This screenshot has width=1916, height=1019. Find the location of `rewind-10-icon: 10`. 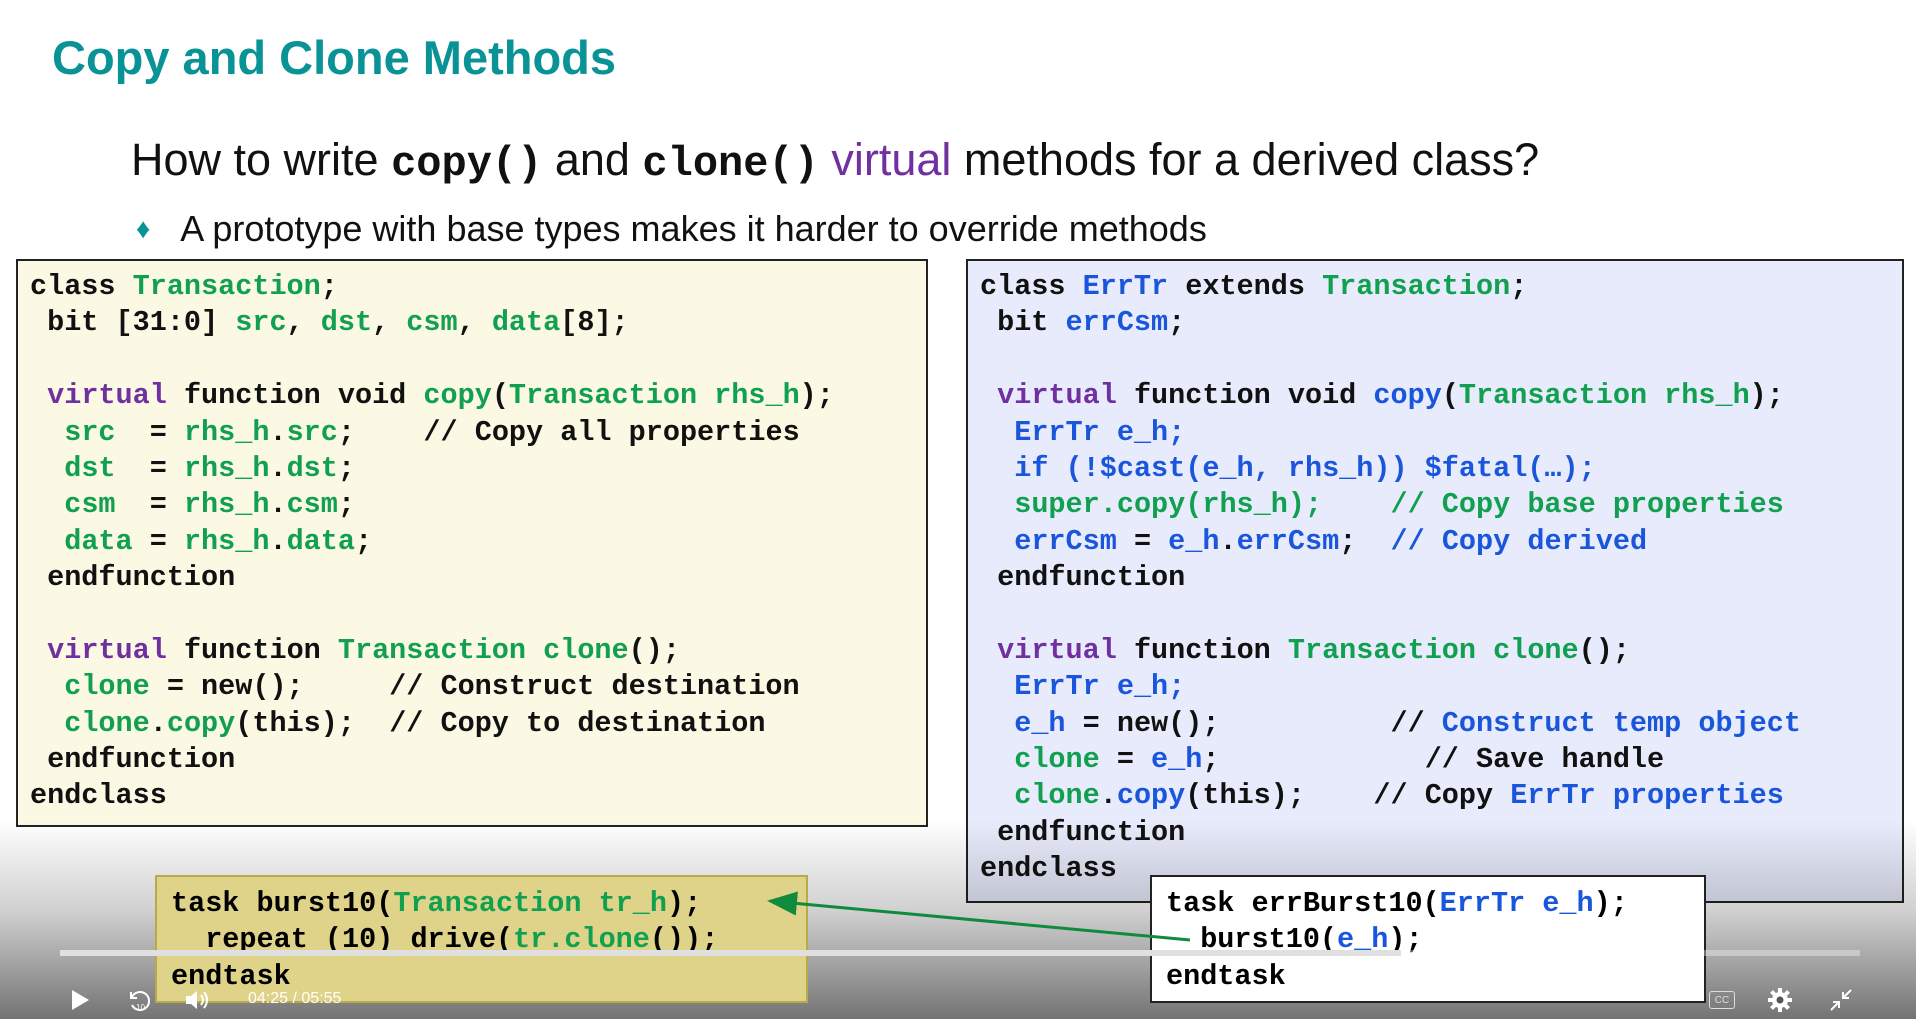

rewind-10-icon: 10 is located at coordinates (140, 1001).